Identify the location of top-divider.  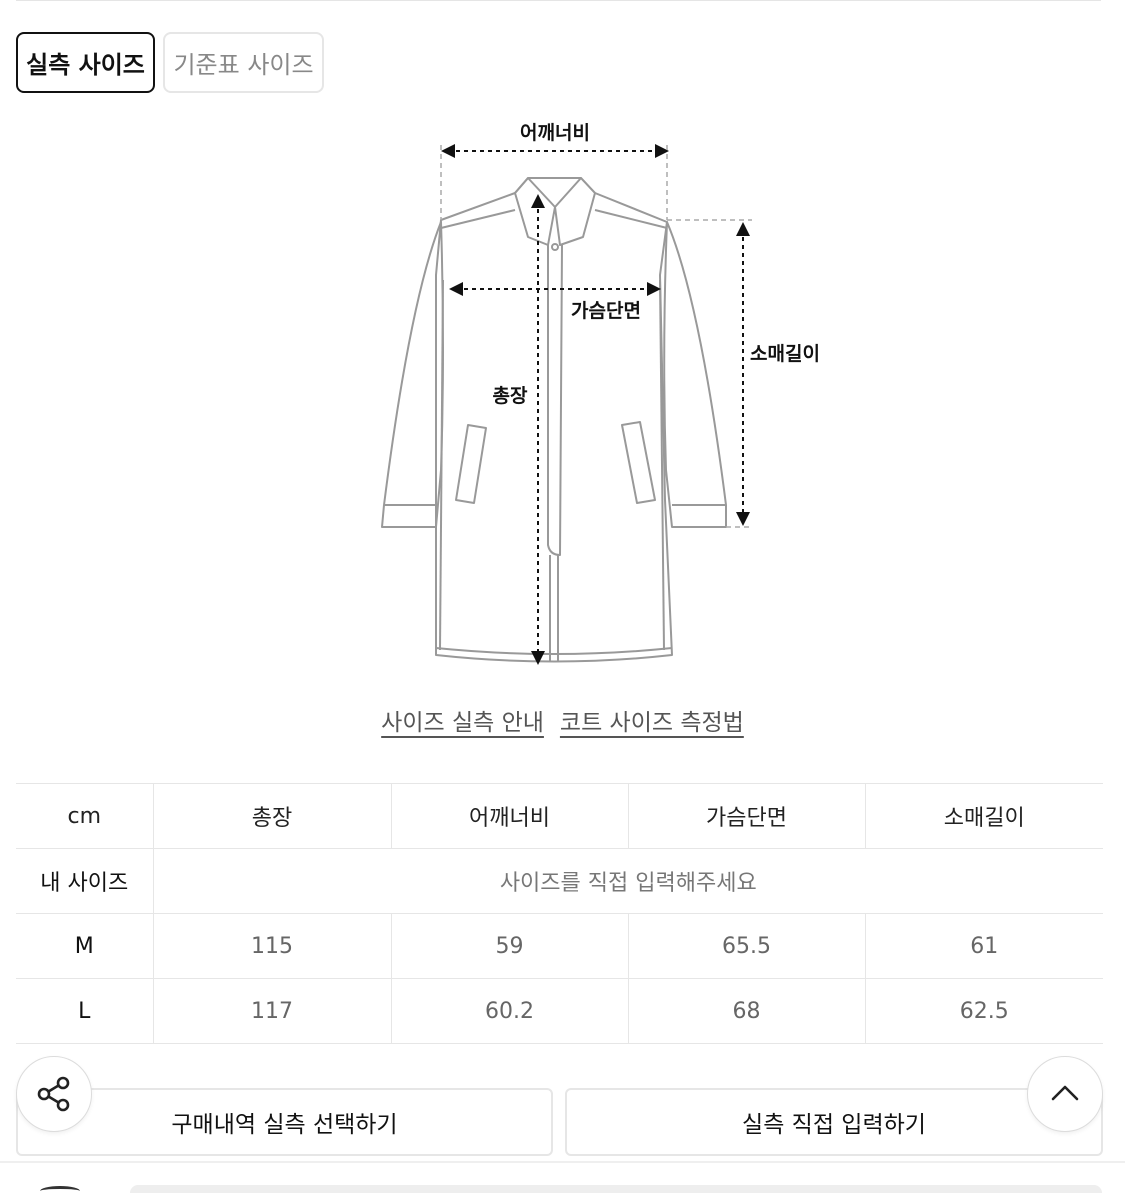
(558, 0).